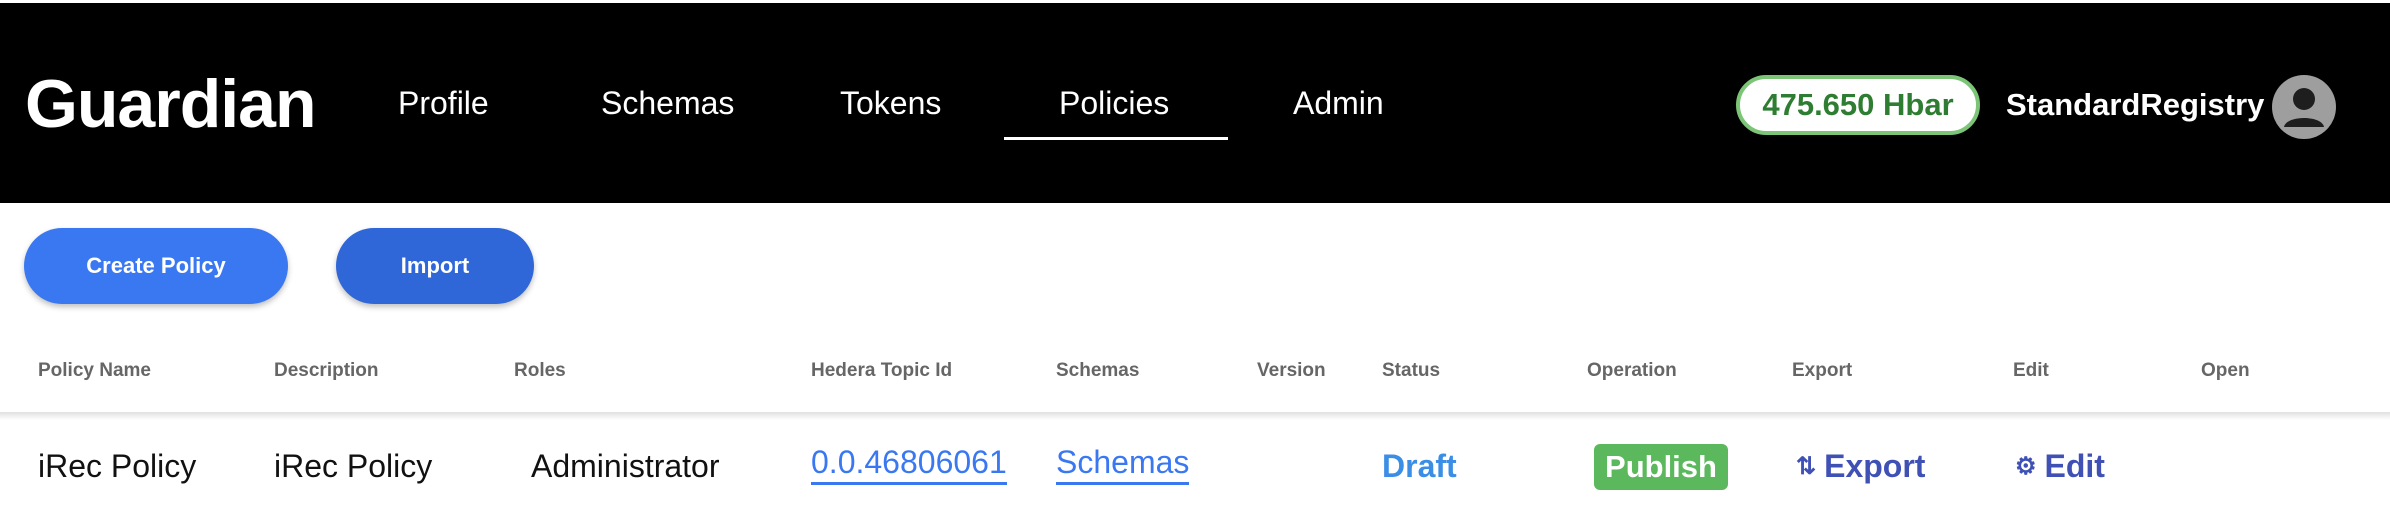 The width and height of the screenshot is (2390, 512). I want to click on nav-profile: Profile, so click(443, 103).